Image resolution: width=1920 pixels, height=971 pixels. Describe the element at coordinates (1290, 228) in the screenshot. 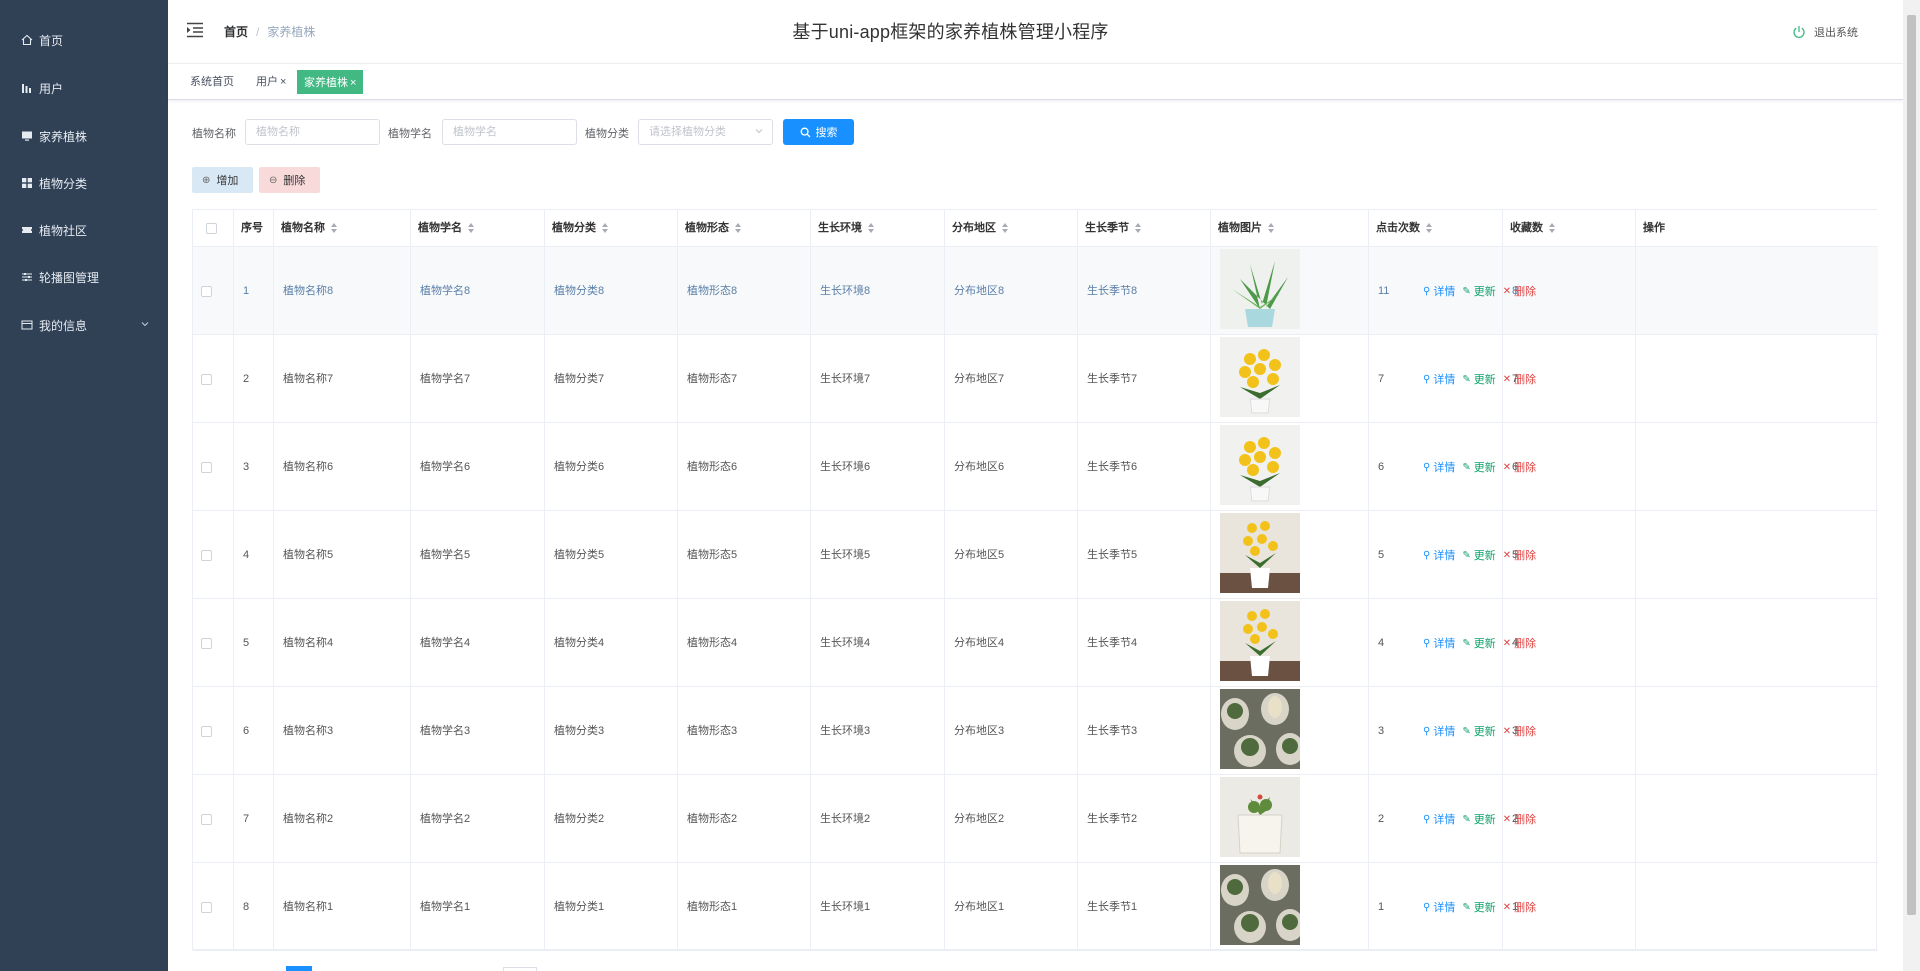

I see `col-header-image: 植物图片` at that location.